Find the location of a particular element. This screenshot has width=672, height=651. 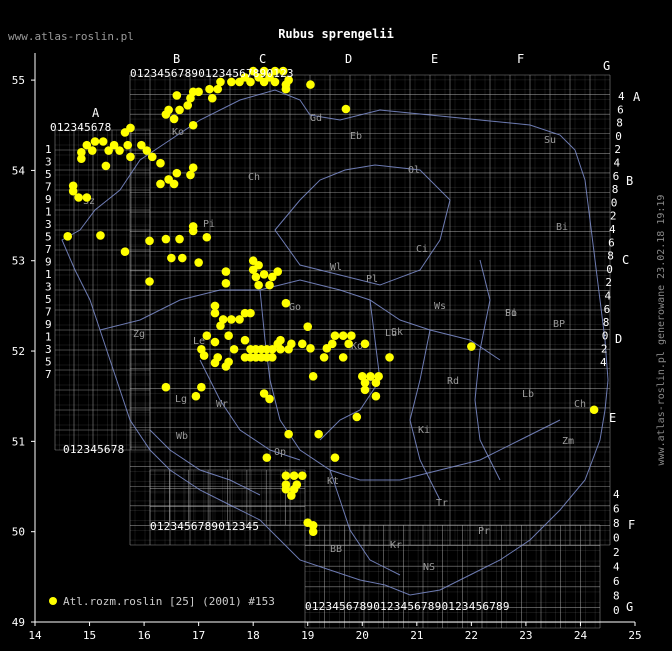

grid-digit-west: 9 is located at coordinates (48, 262).